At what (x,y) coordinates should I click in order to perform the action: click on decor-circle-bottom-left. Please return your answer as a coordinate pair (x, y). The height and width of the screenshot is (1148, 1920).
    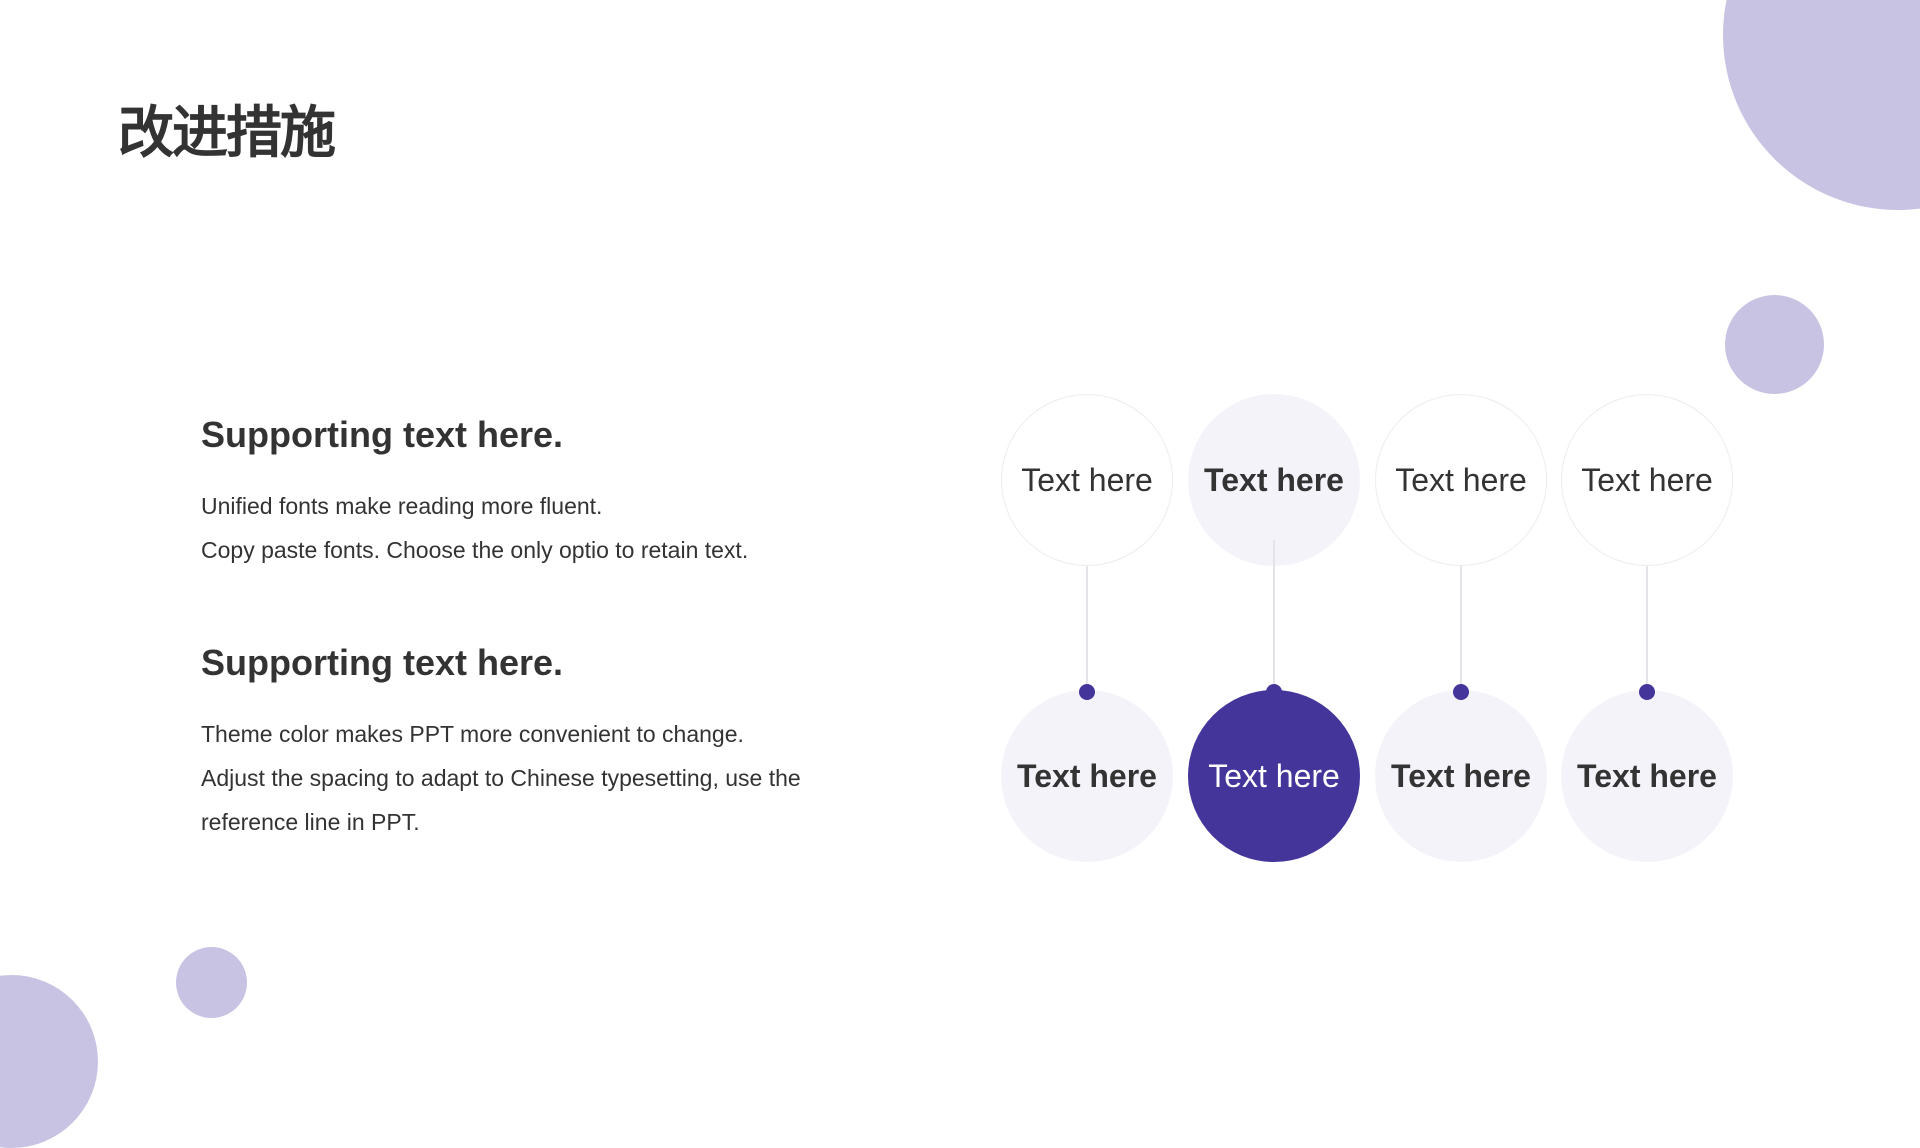
    Looking at the image, I should click on (49, 1061).